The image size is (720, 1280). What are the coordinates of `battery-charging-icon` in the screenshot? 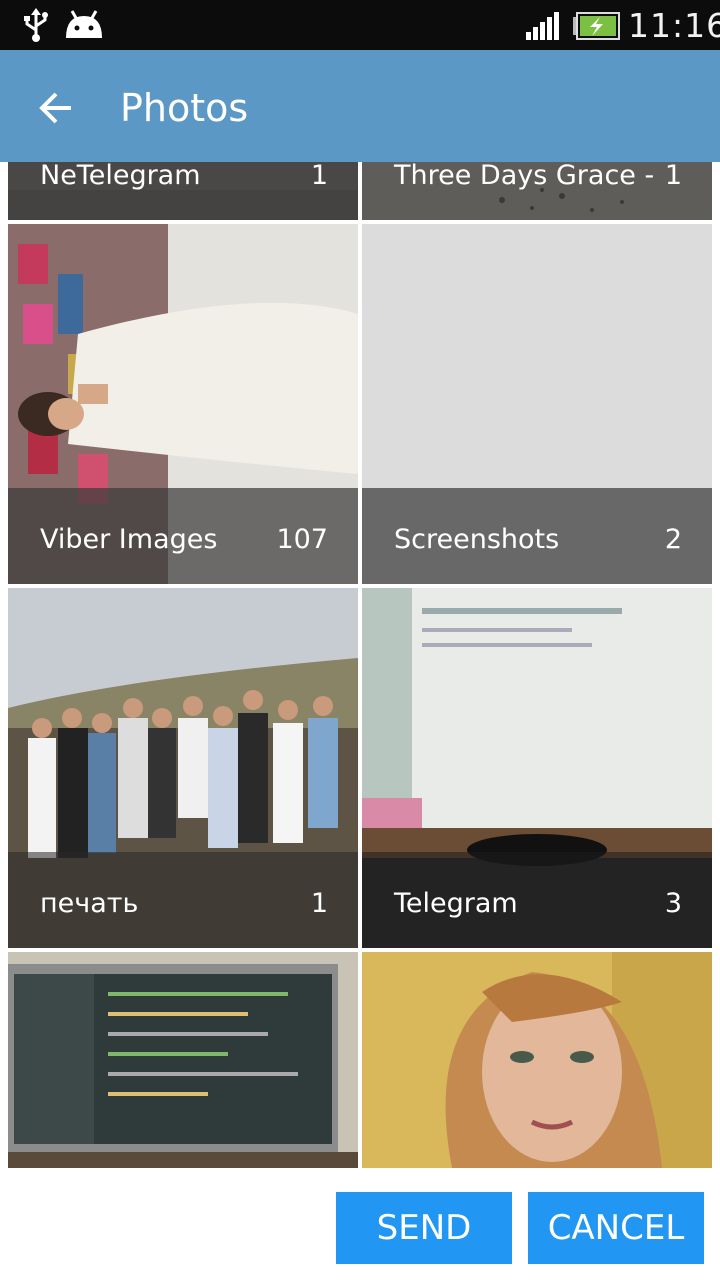 It's located at (596, 26).